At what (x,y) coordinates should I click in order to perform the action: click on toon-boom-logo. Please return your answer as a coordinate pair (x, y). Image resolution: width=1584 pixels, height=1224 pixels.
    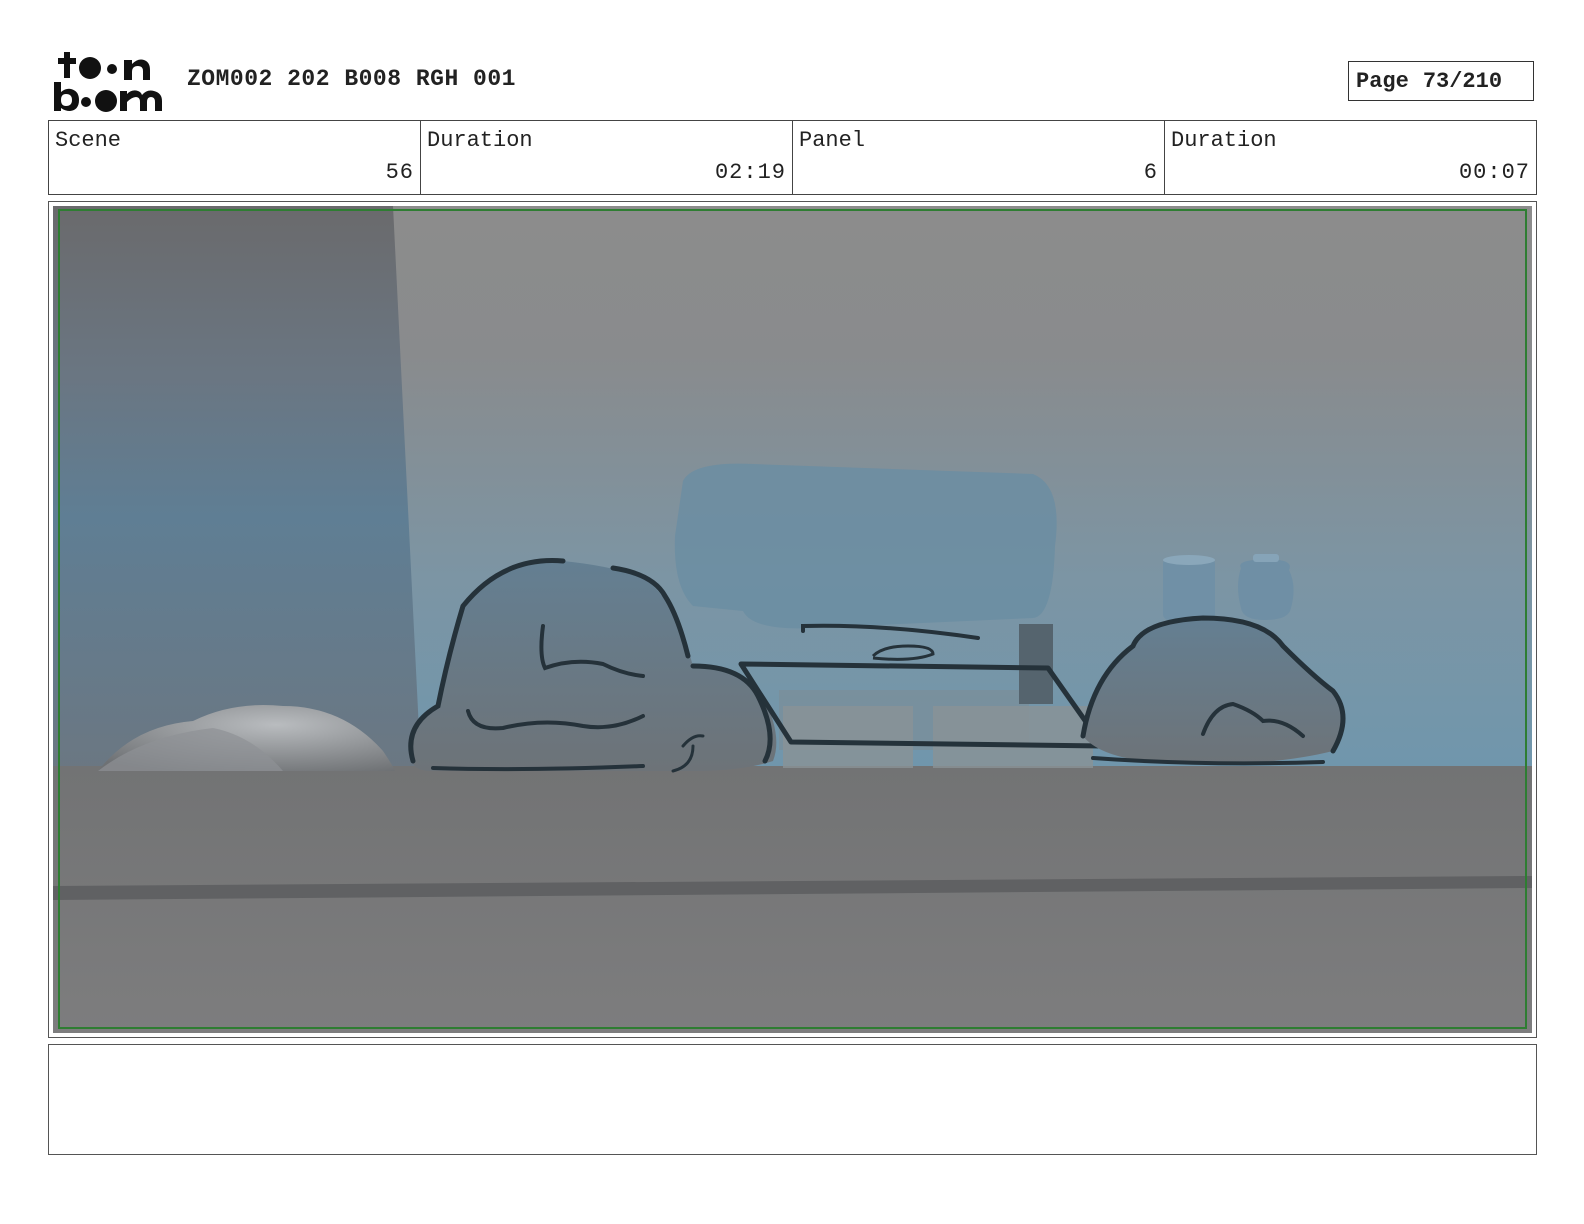
    Looking at the image, I should click on (108, 82).